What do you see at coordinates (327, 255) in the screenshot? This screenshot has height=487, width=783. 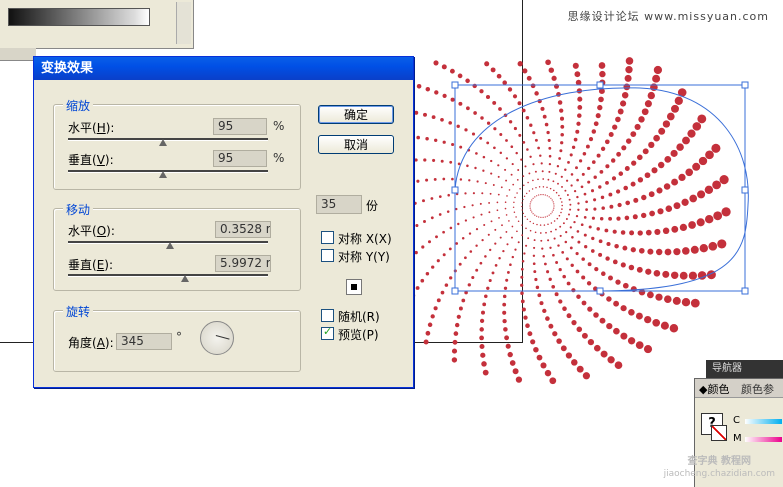 I see `reflect-y-checkbox` at bounding box center [327, 255].